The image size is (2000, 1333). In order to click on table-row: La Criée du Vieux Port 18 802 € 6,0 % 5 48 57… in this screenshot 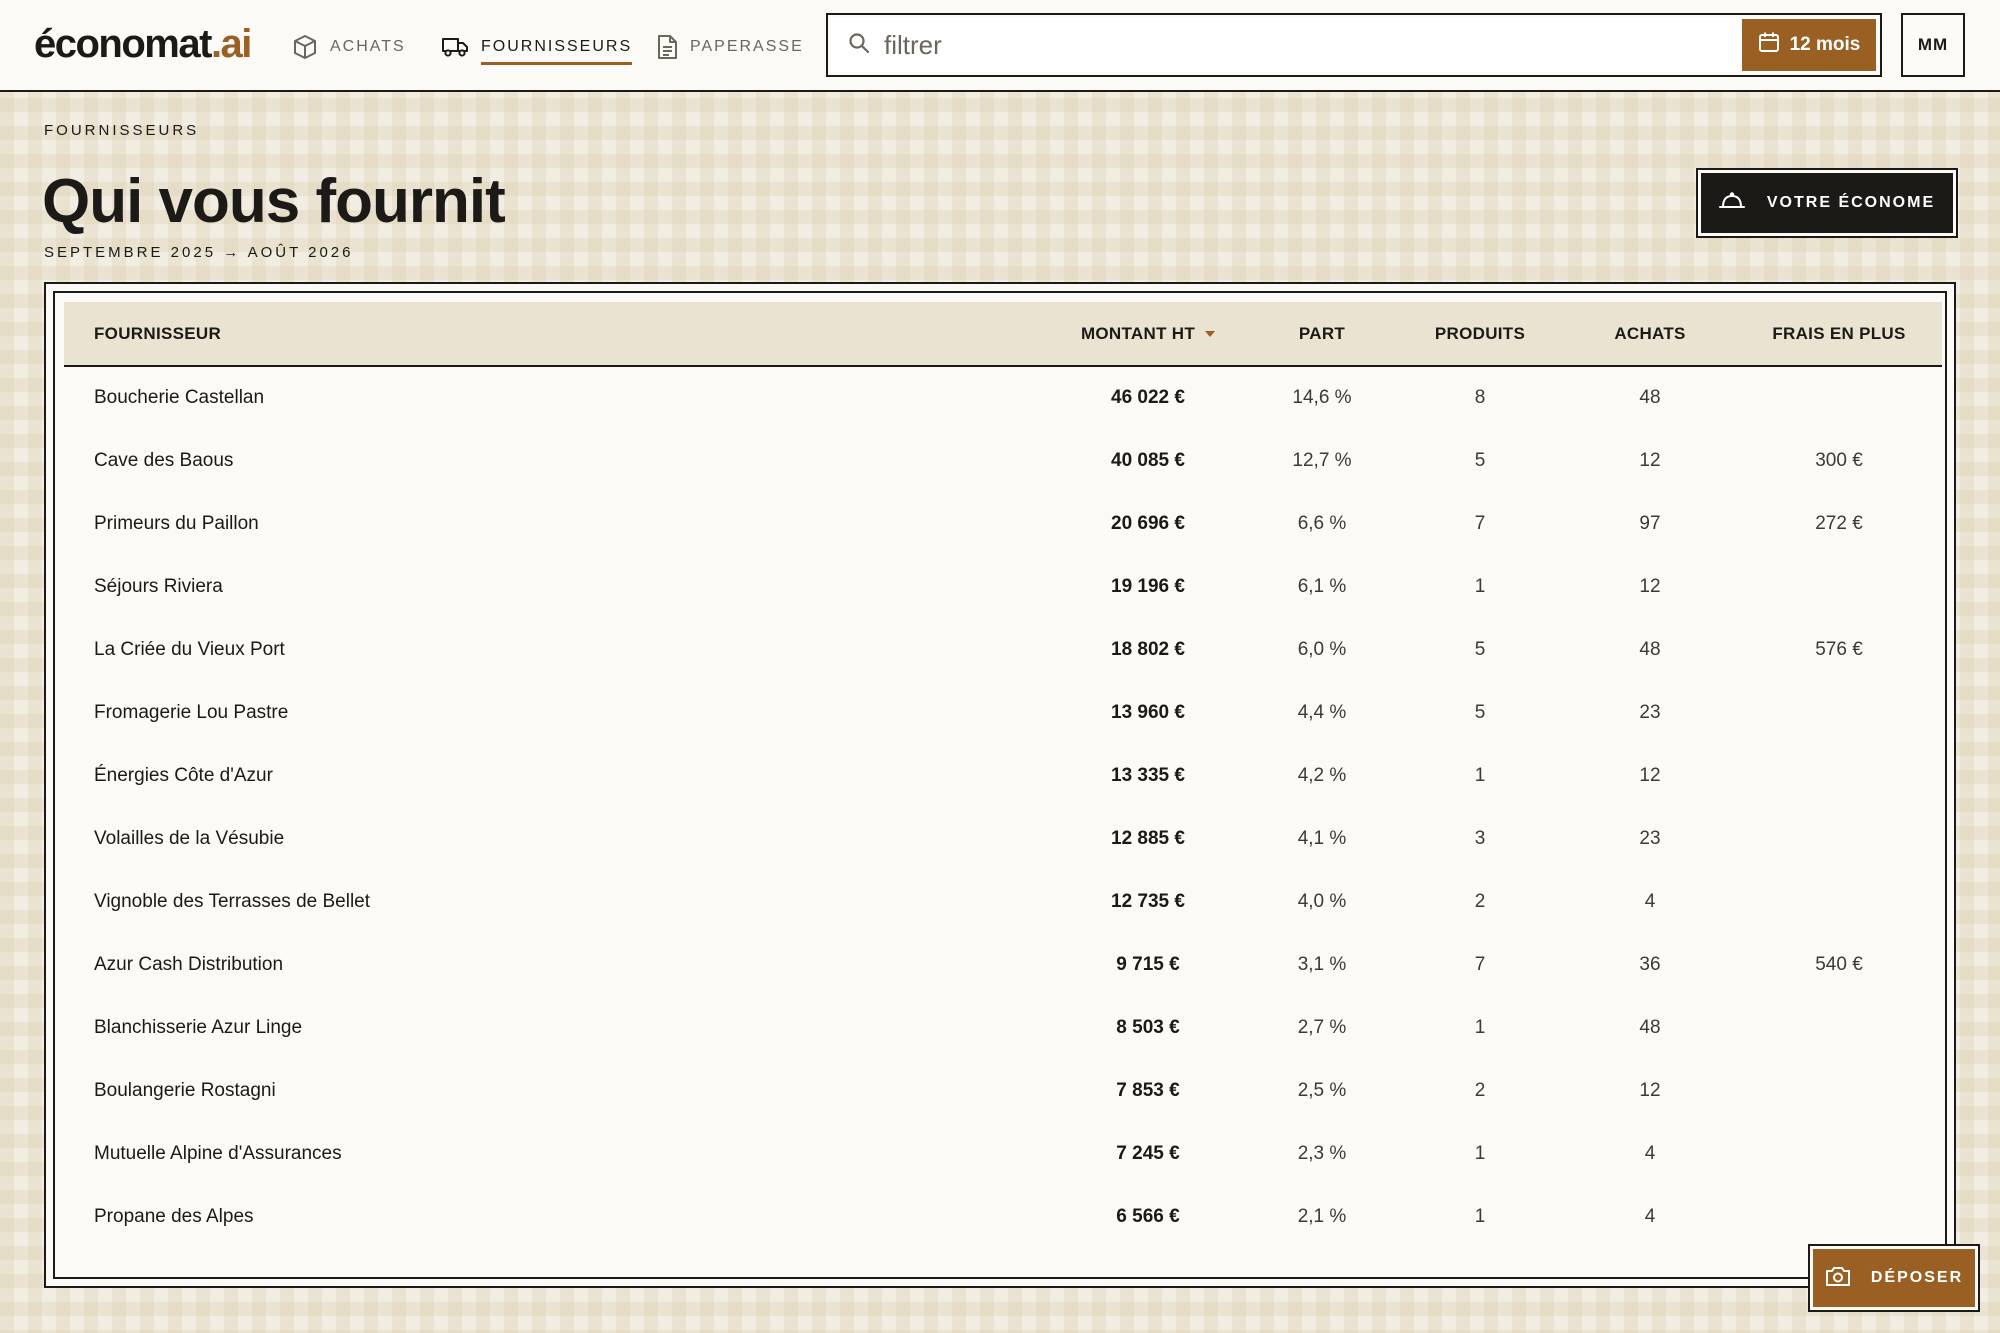, I will do `click(1003, 649)`.